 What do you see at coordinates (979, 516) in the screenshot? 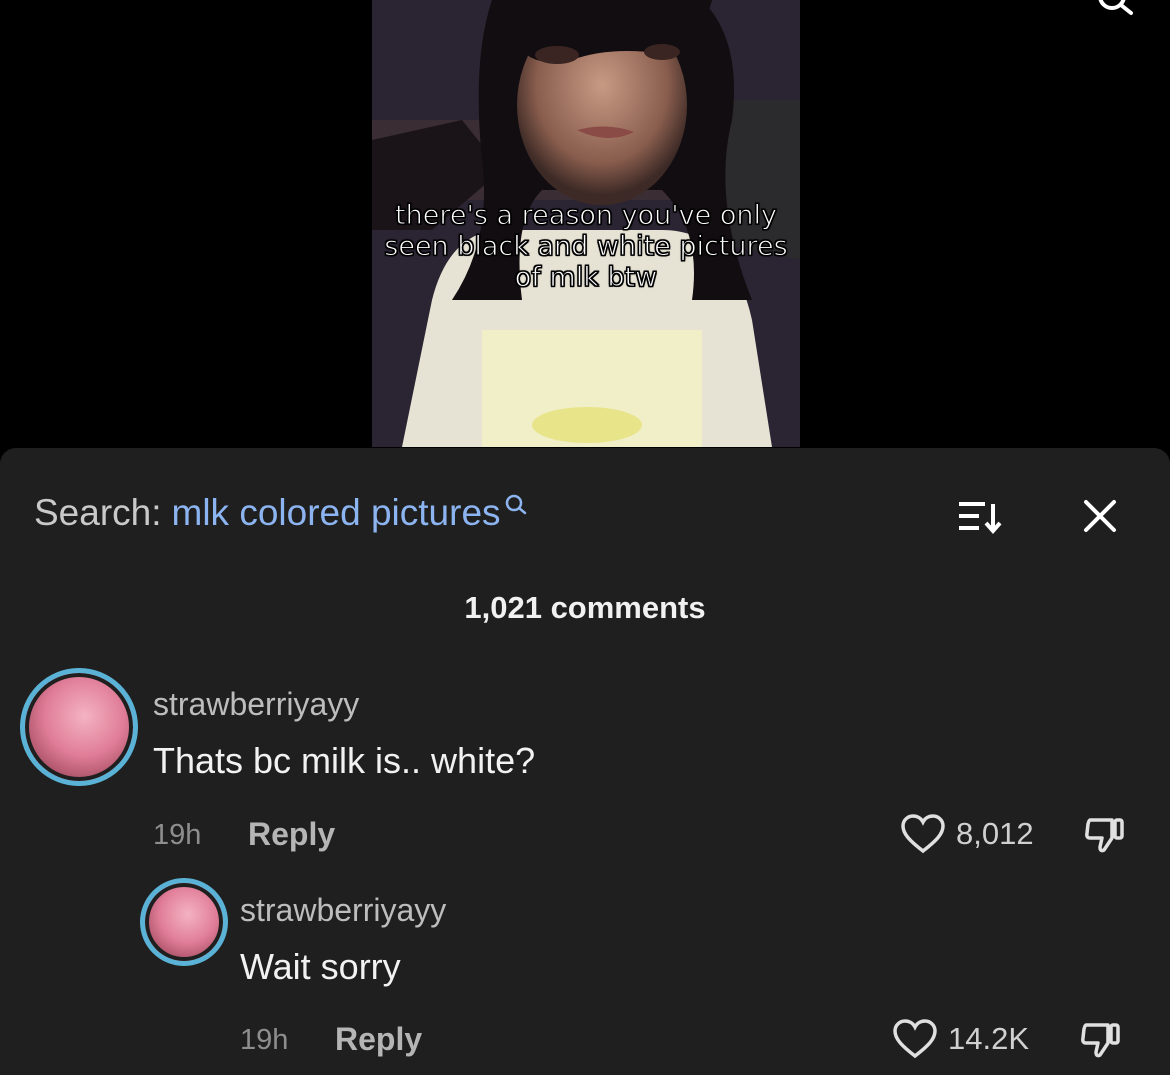
I see `sort-icon` at bounding box center [979, 516].